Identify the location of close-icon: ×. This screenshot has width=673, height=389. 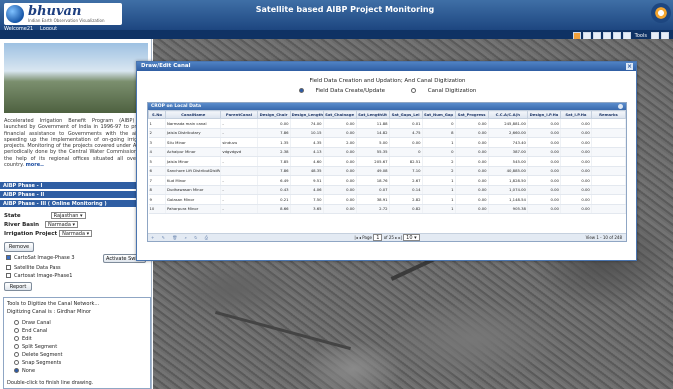
(629, 66).